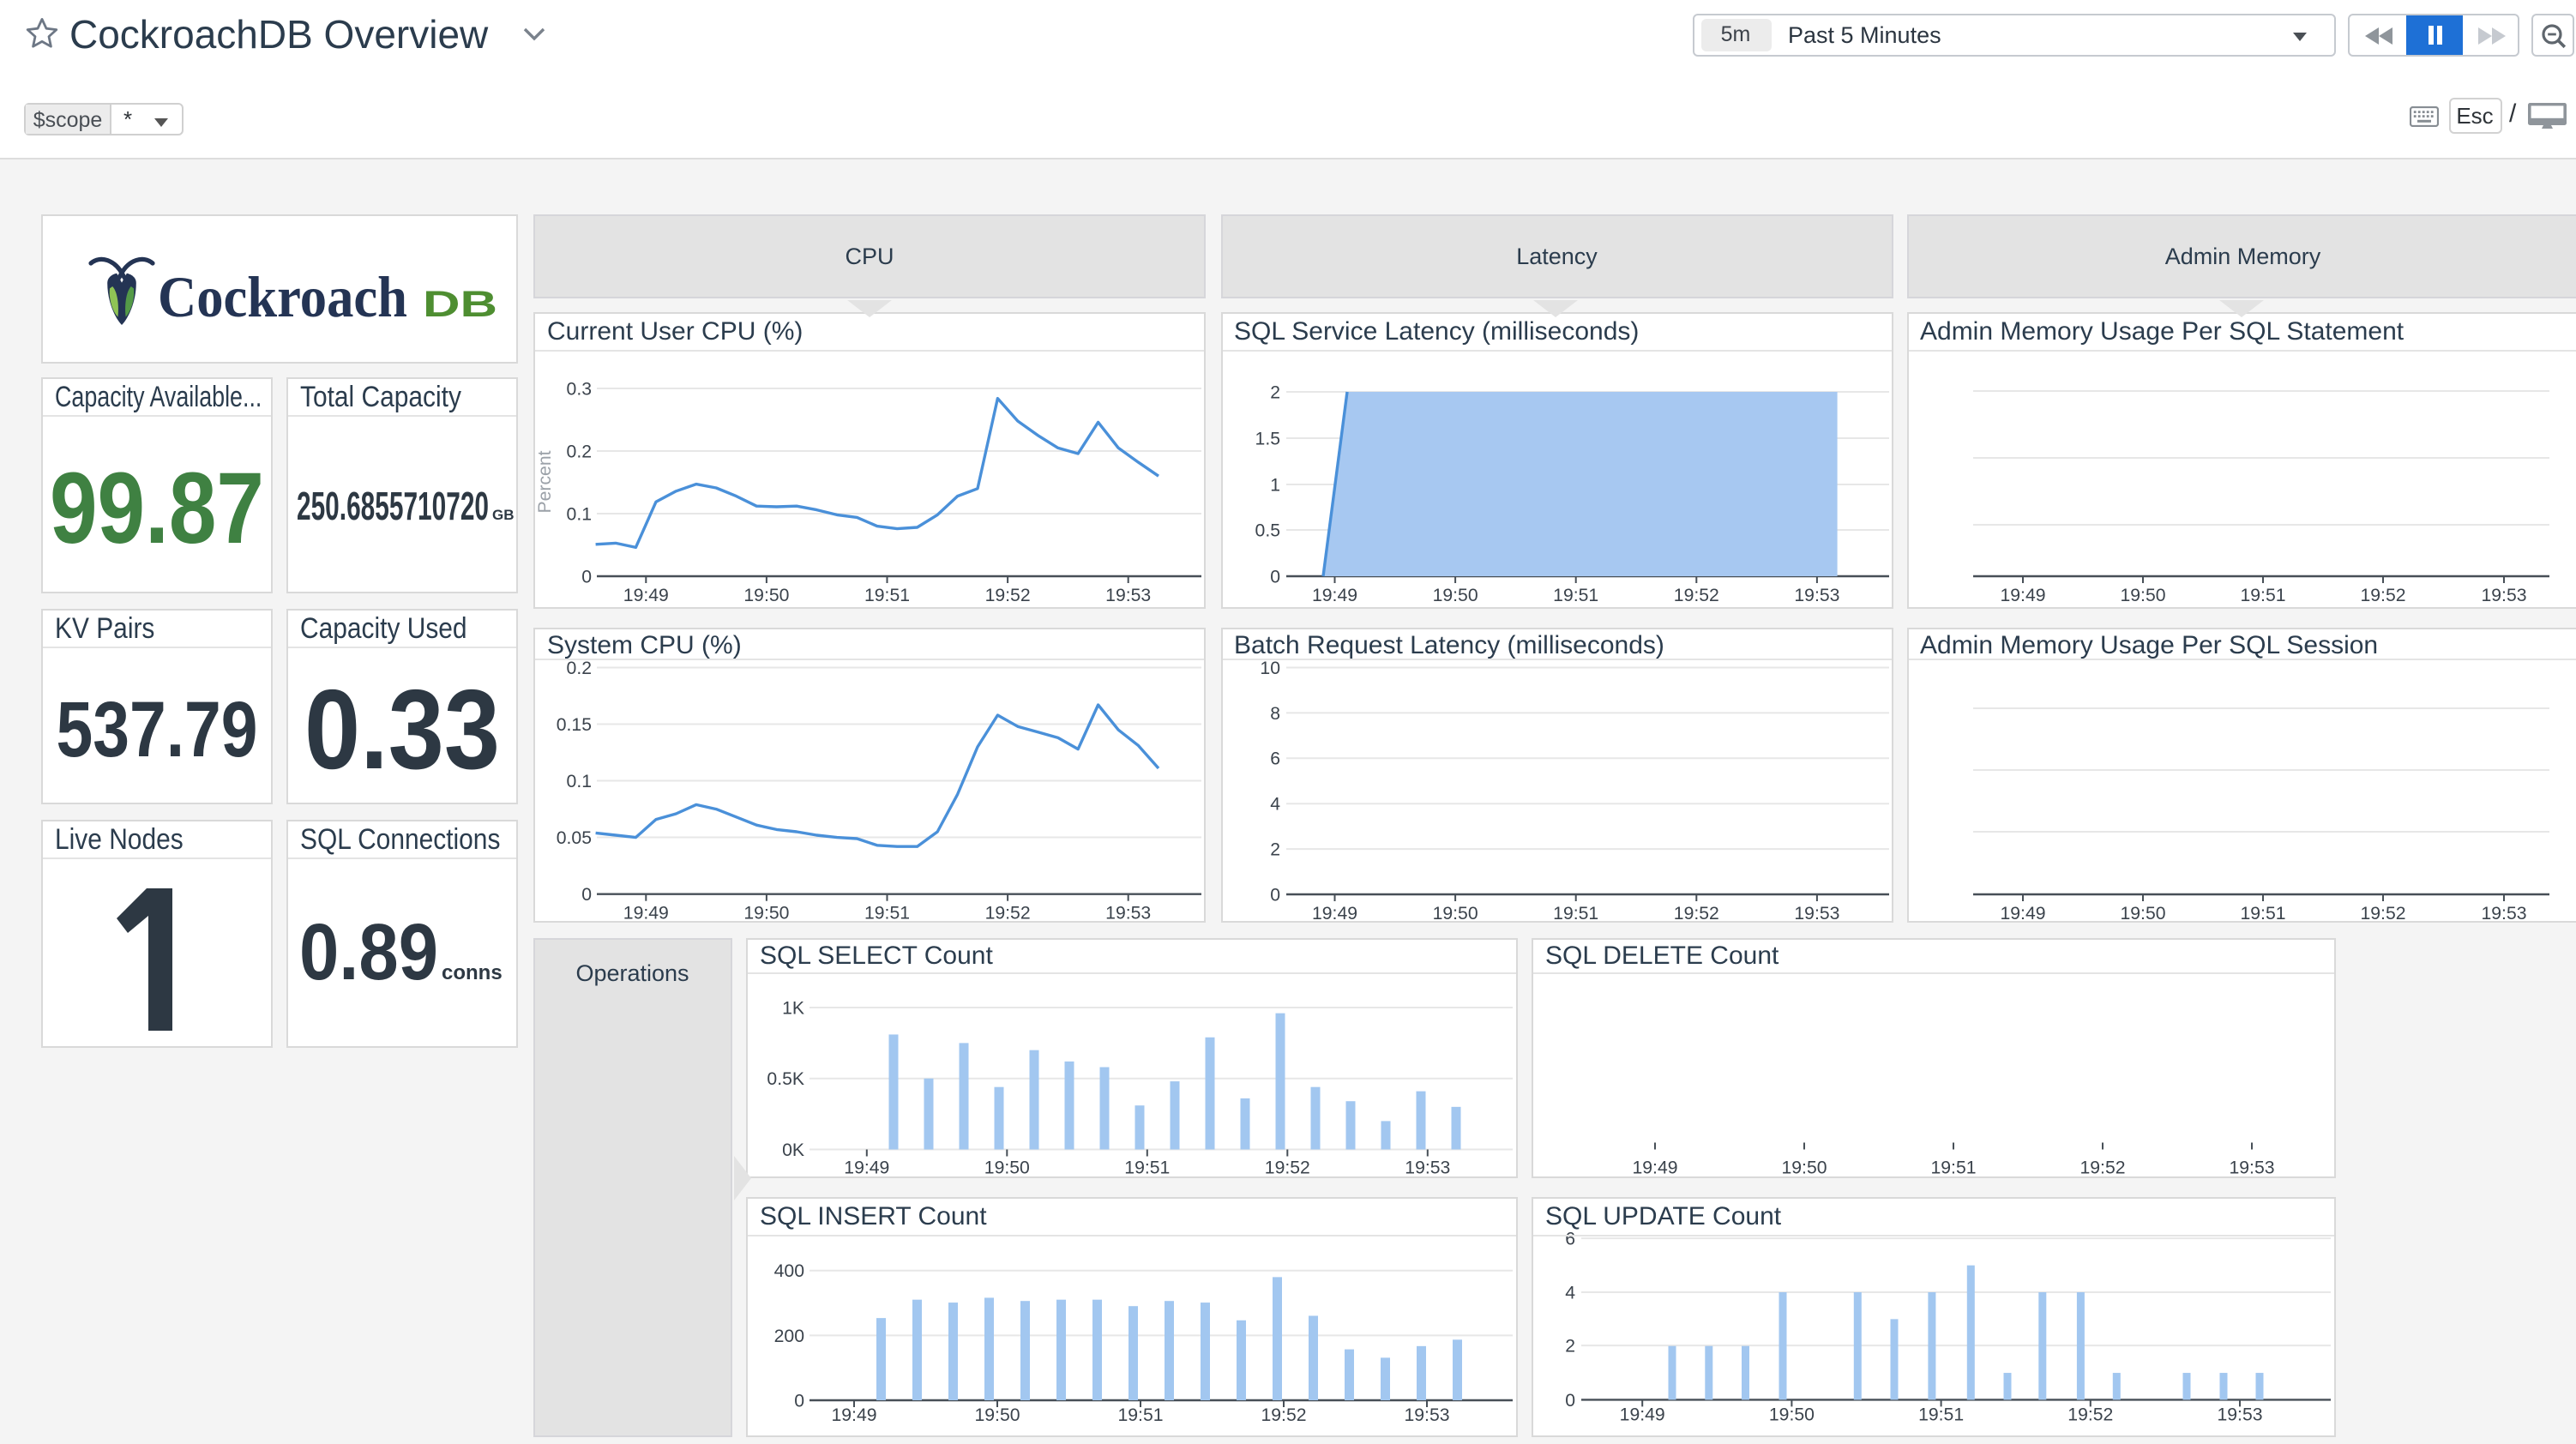 This screenshot has height=1444, width=2576. Describe the element at coordinates (793, 1008) in the screenshot. I see `svg-text: 1K` at that location.